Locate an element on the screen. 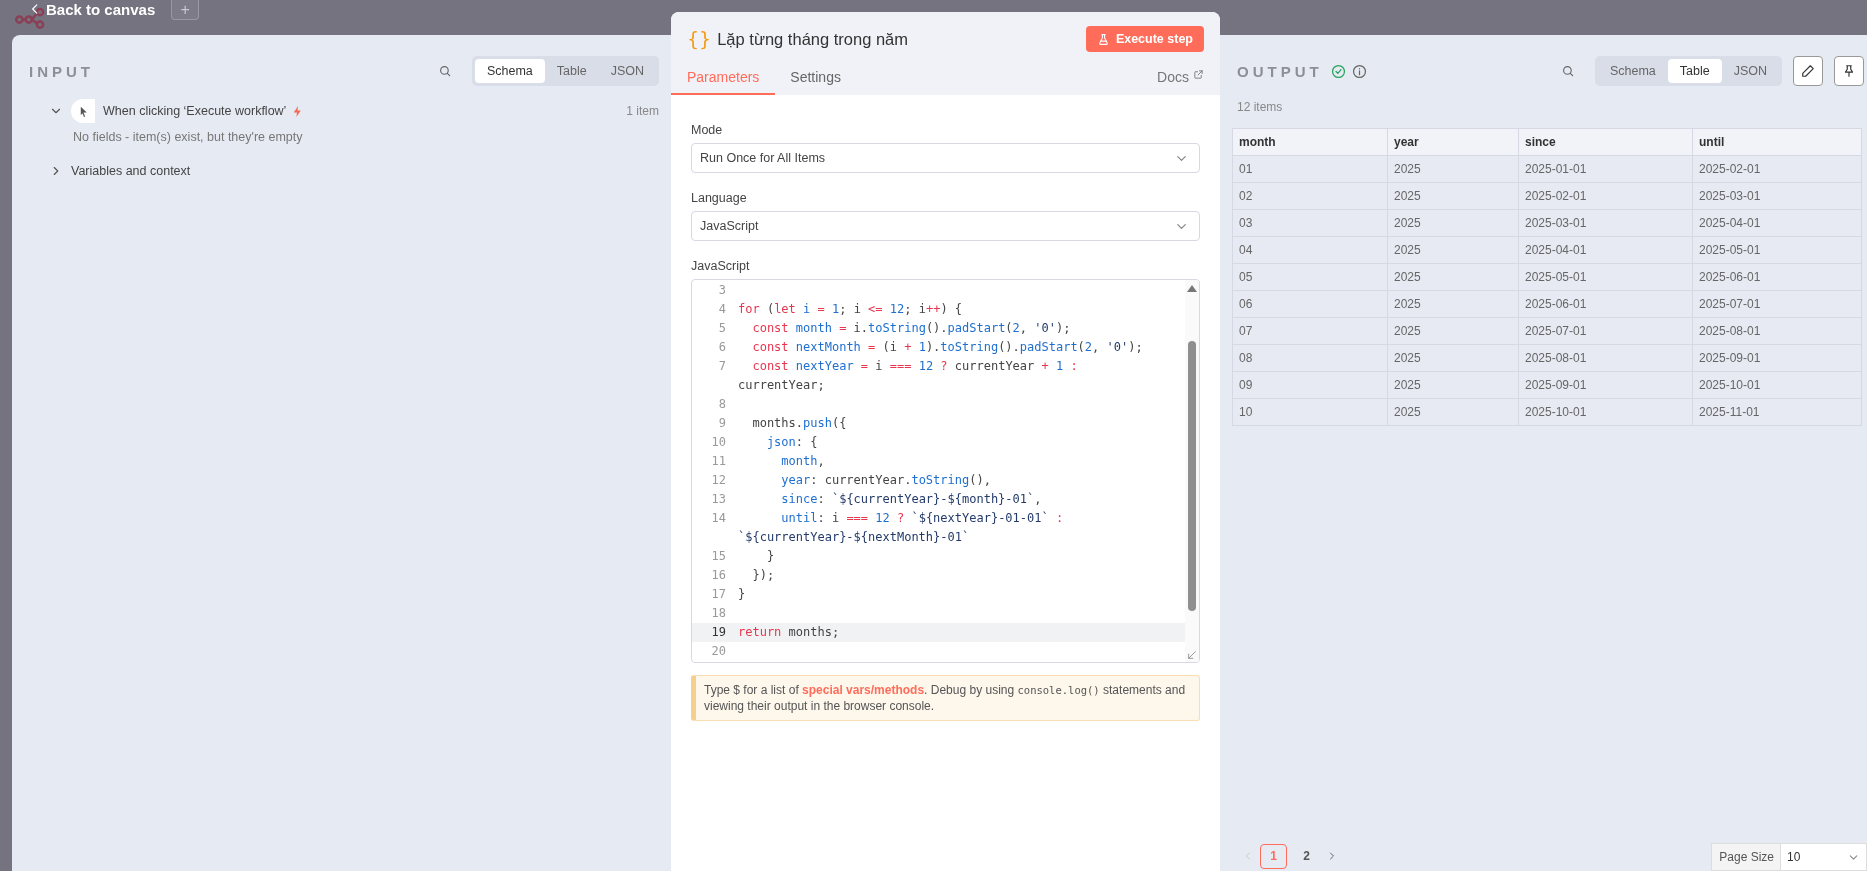  docs-link: Docs is located at coordinates (1180, 82).